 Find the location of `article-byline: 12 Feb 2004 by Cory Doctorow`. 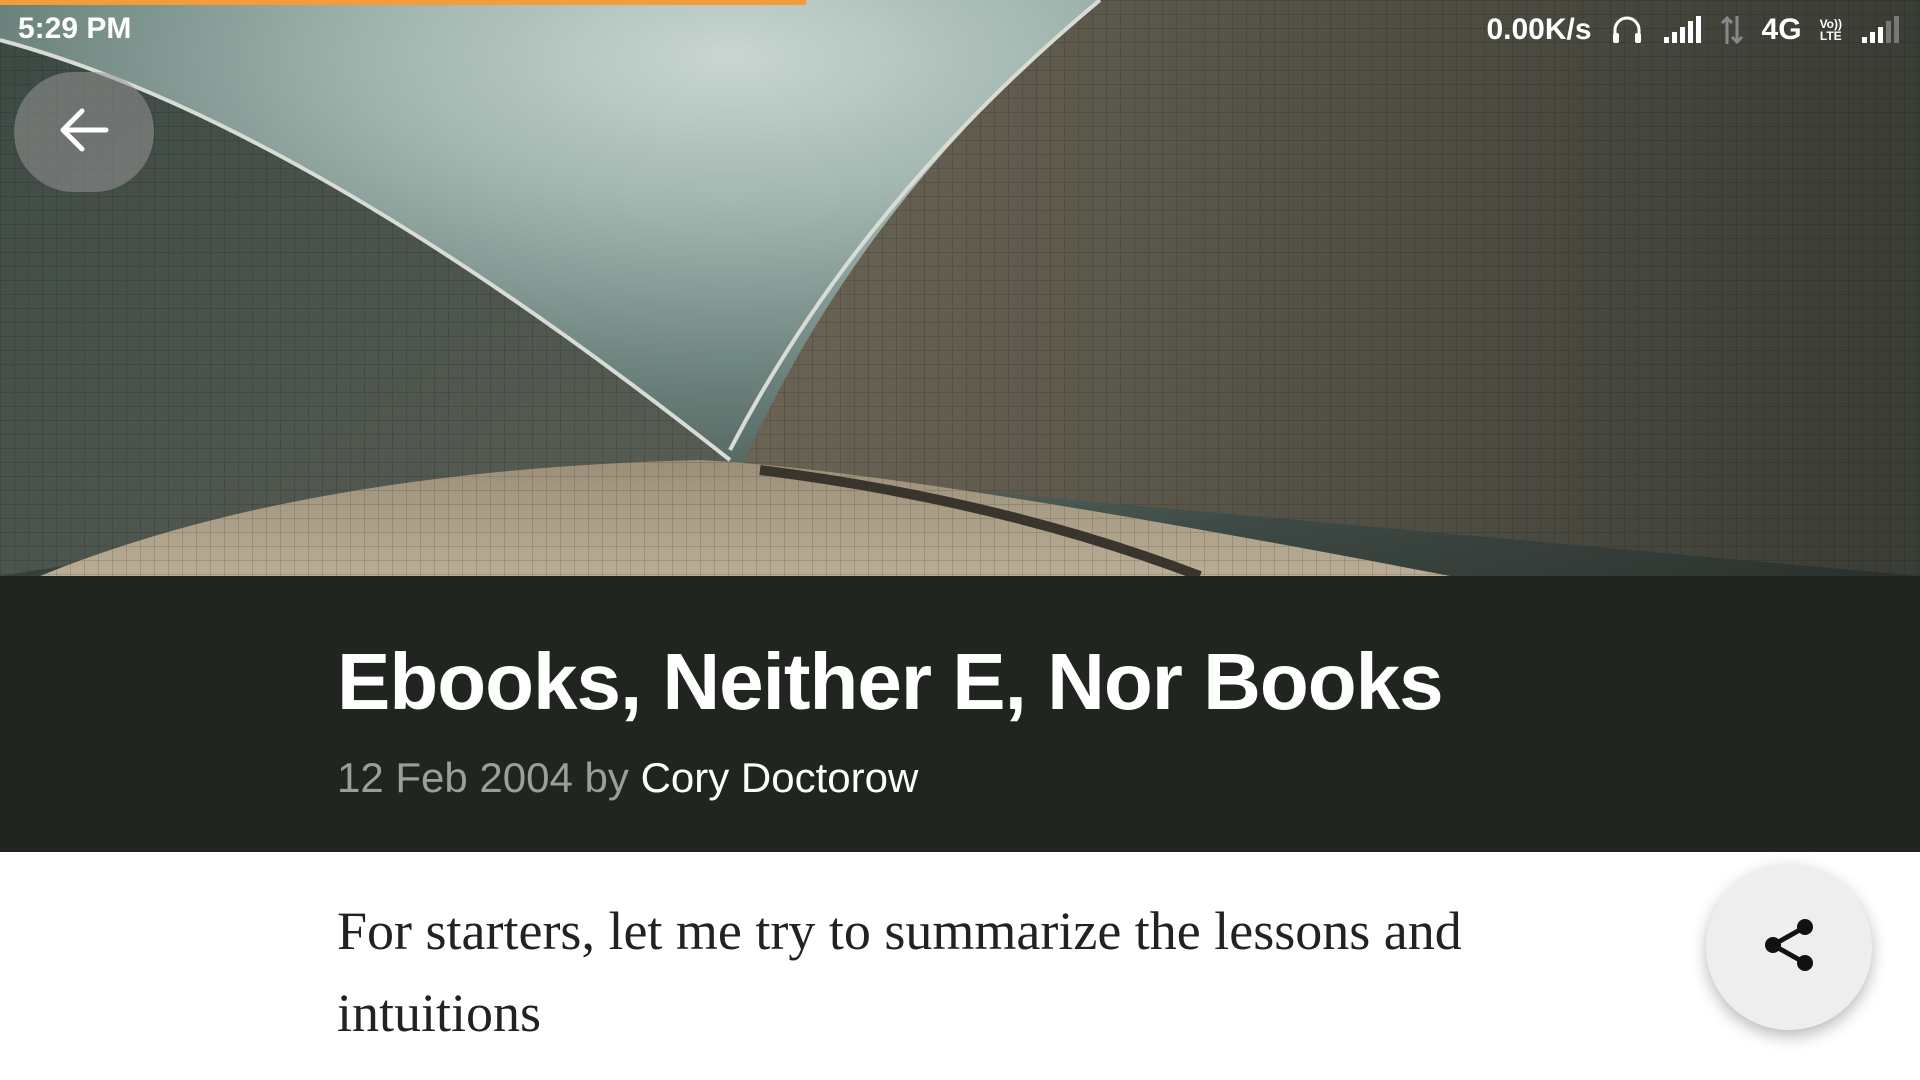

article-byline: 12 Feb 2004 by Cory Doctorow is located at coordinates (627, 778).